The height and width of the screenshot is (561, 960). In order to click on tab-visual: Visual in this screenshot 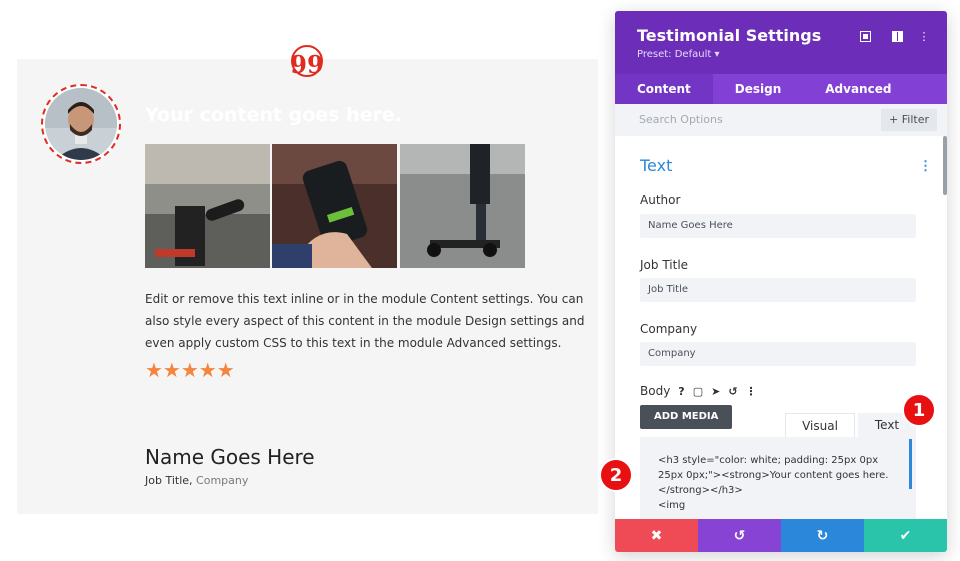, I will do `click(820, 425)`.